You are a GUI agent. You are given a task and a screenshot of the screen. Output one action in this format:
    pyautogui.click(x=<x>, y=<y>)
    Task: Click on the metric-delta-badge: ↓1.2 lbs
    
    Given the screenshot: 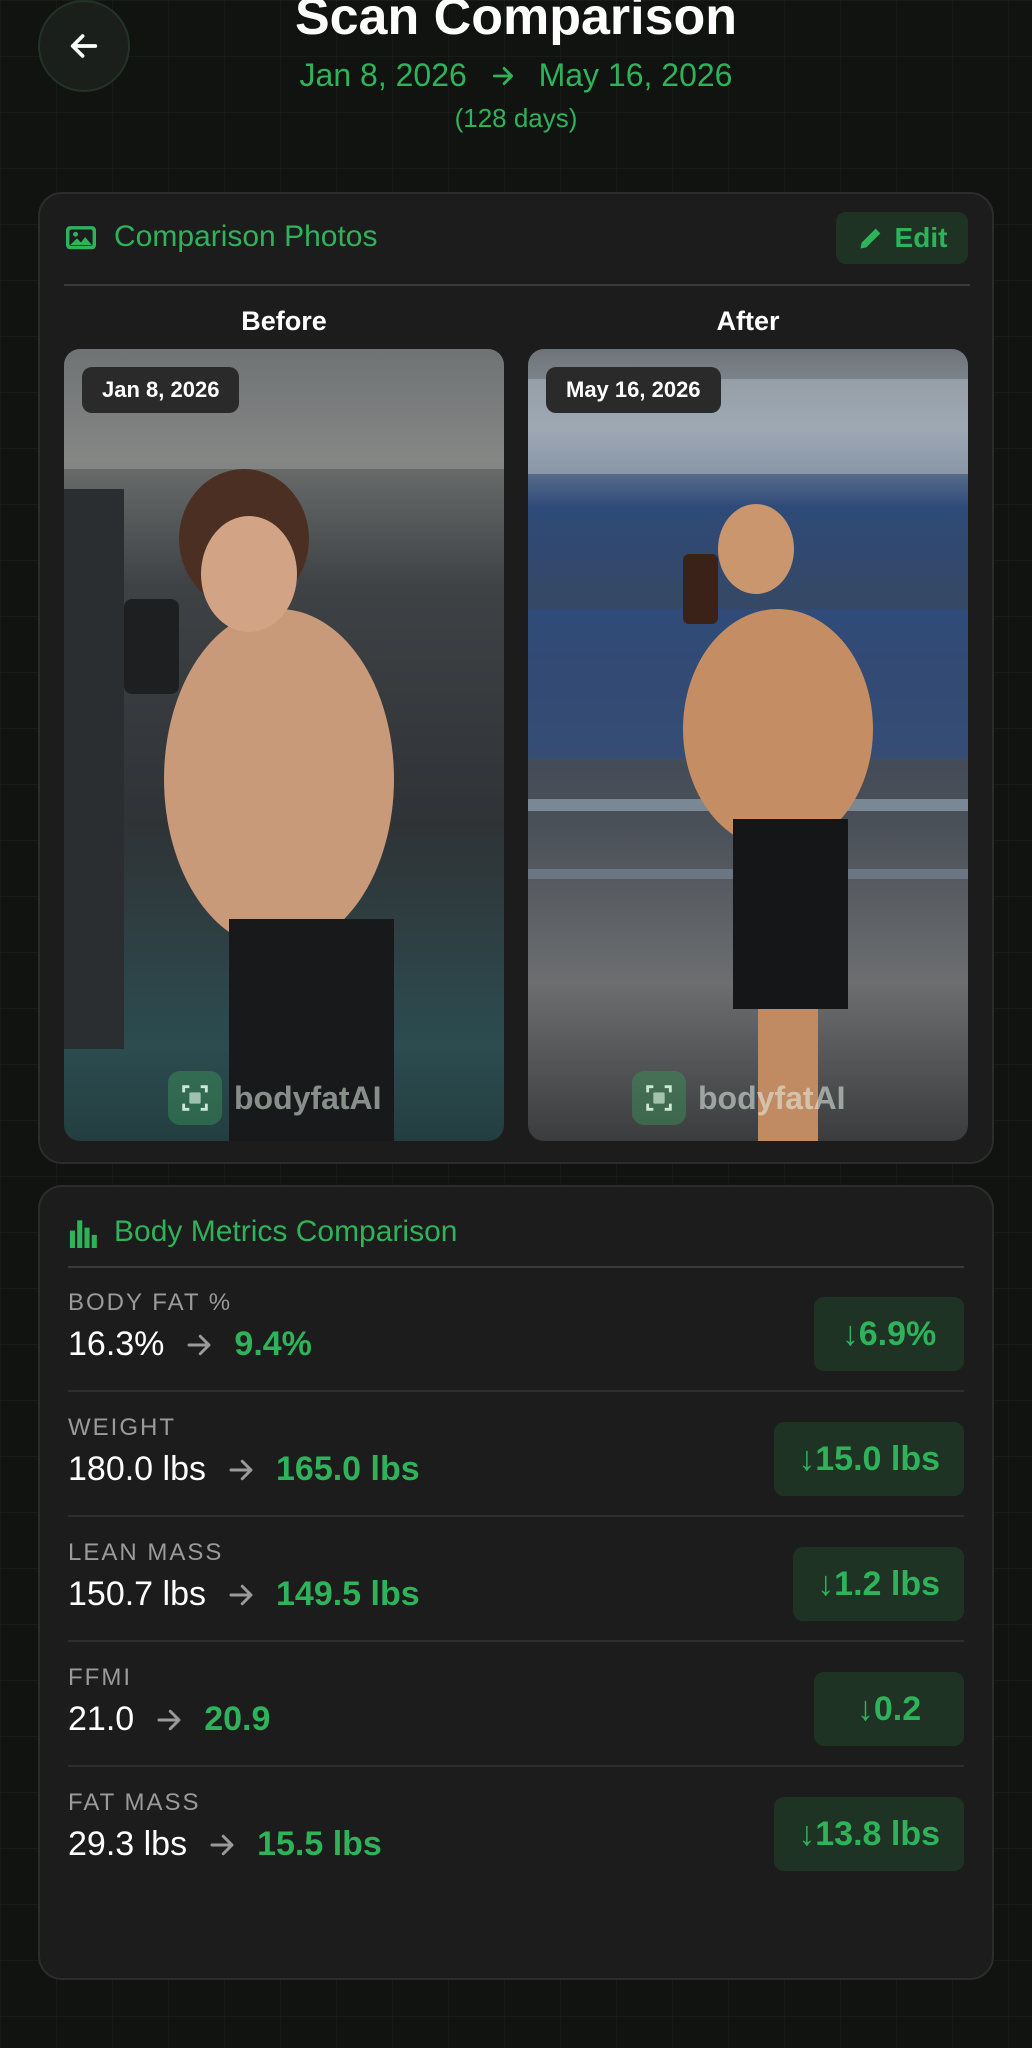 What is the action you would take?
    pyautogui.click(x=878, y=1584)
    